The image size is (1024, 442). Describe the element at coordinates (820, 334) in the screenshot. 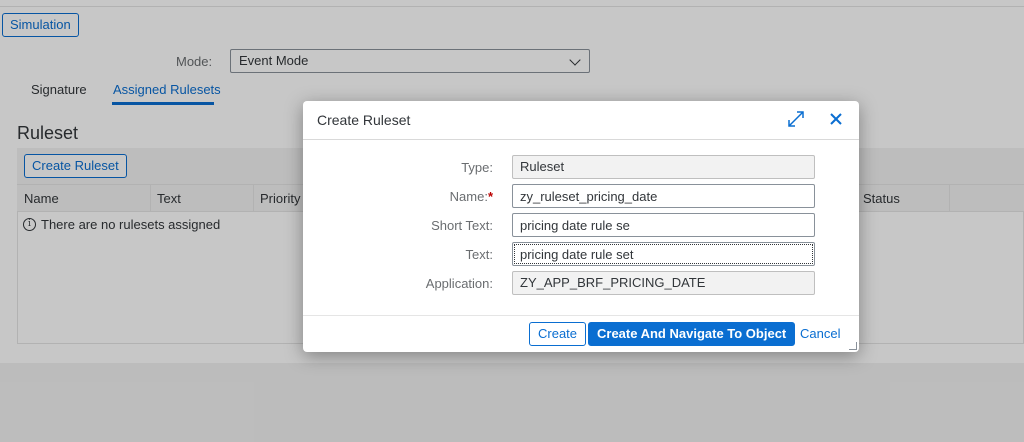

I see `cancel-button: Cancel` at that location.